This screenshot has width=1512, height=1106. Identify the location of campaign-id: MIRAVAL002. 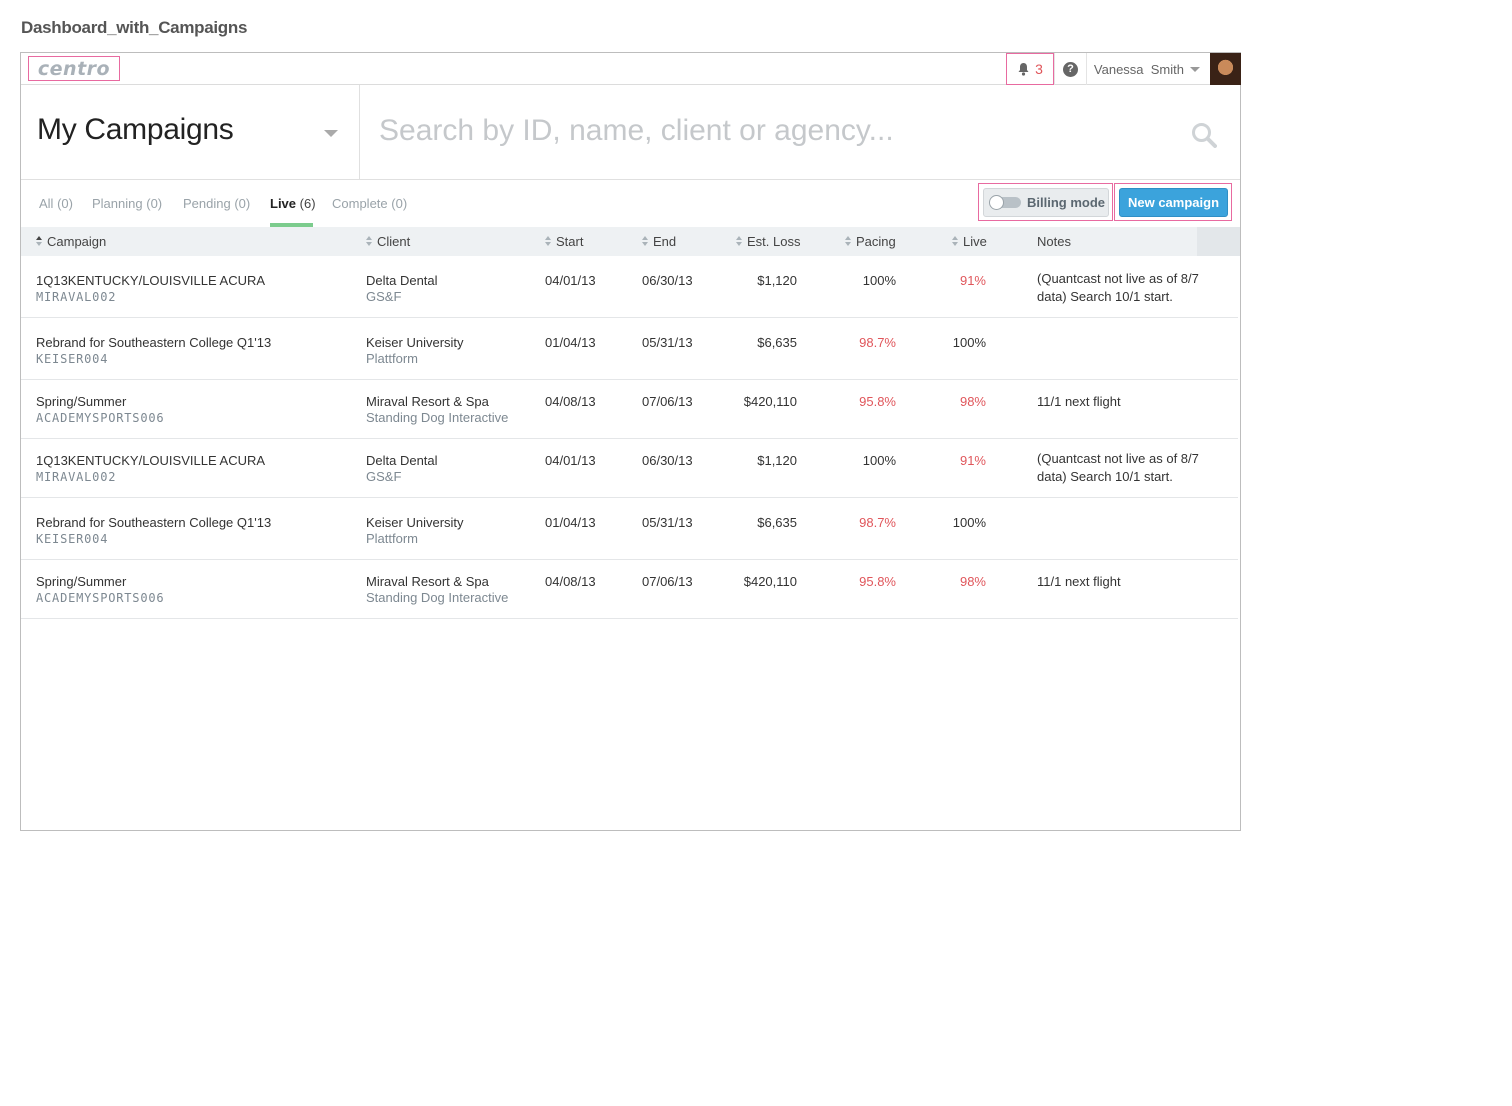
(76, 297).